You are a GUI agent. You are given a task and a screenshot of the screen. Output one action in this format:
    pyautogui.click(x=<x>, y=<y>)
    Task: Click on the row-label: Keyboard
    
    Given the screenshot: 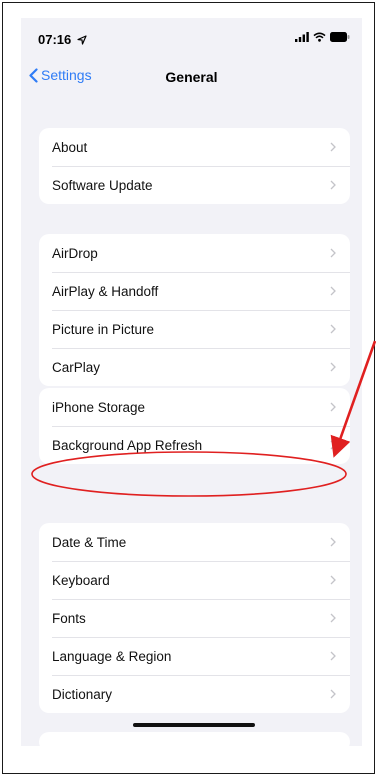 What is the action you would take?
    pyautogui.click(x=81, y=580)
    